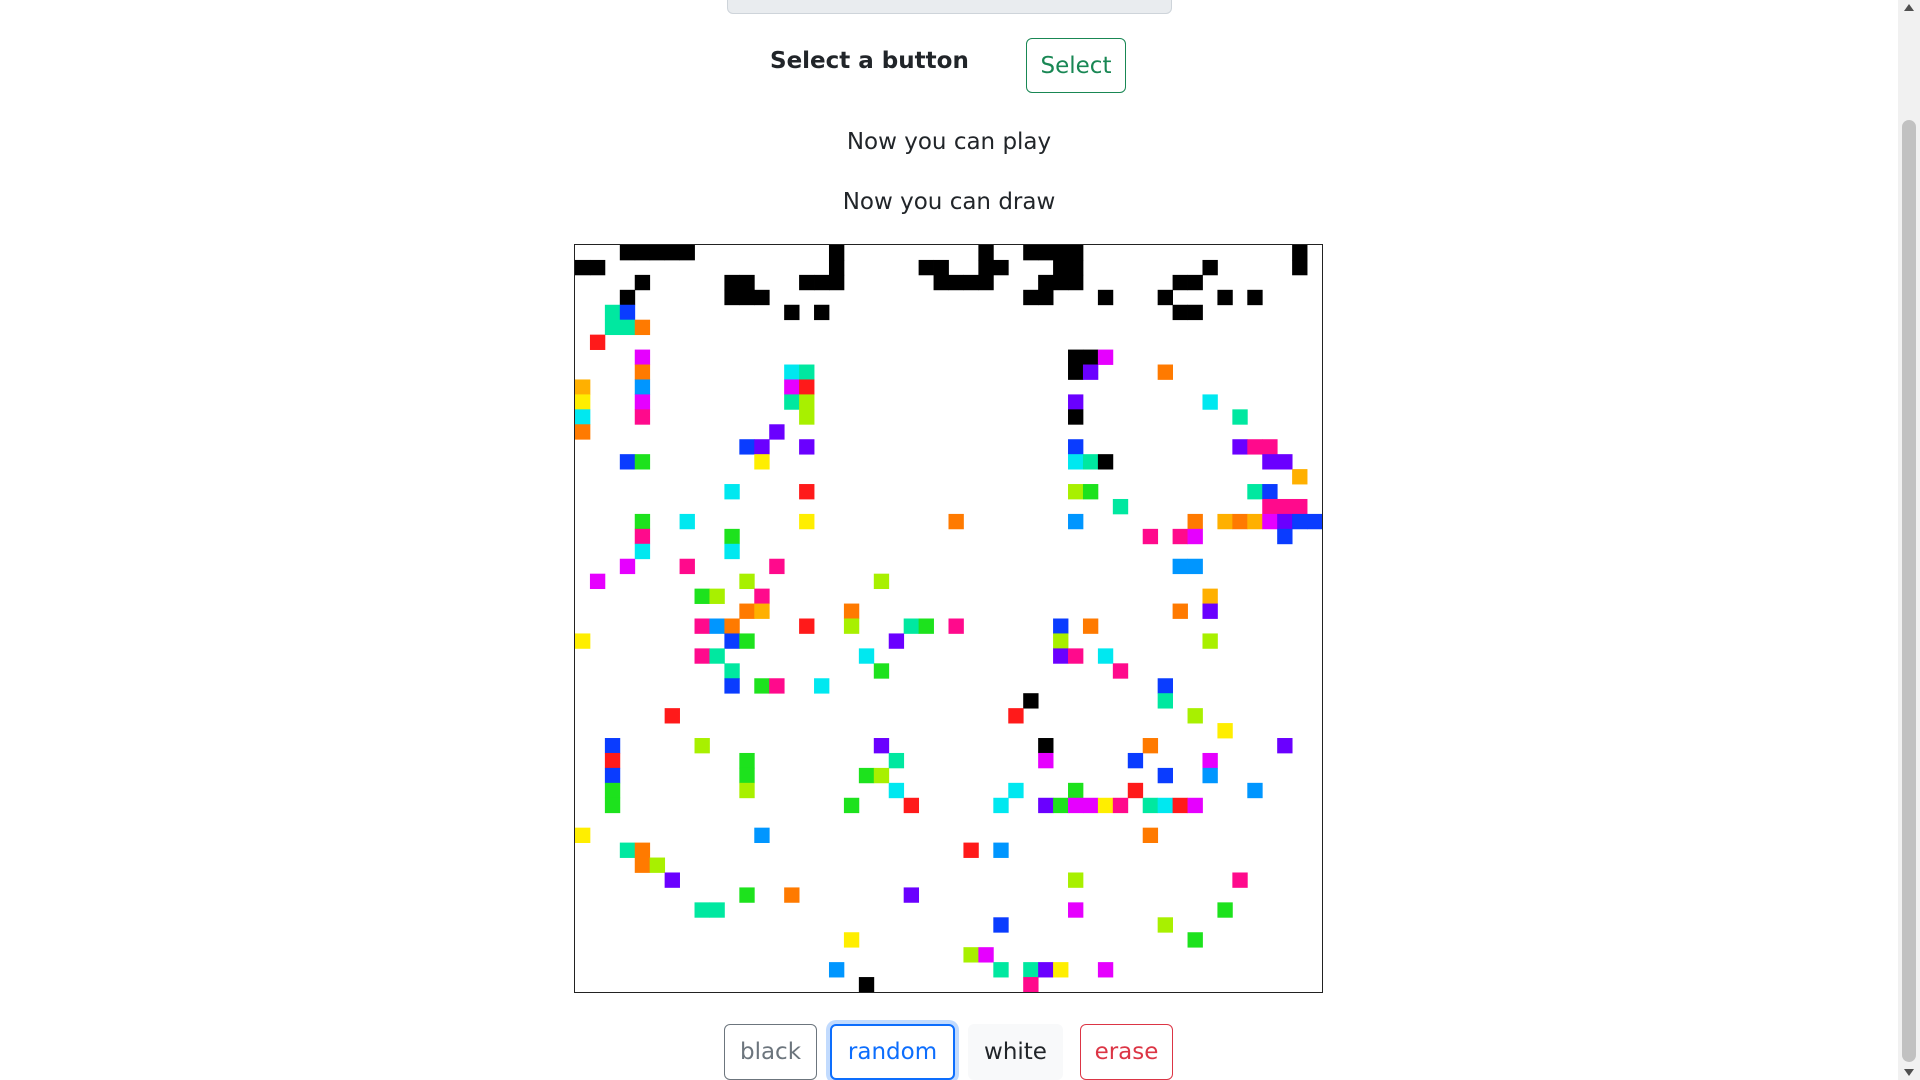 The height and width of the screenshot is (1080, 1920). Describe the element at coordinates (1015, 1052) in the screenshot. I see `white-button: white` at that location.